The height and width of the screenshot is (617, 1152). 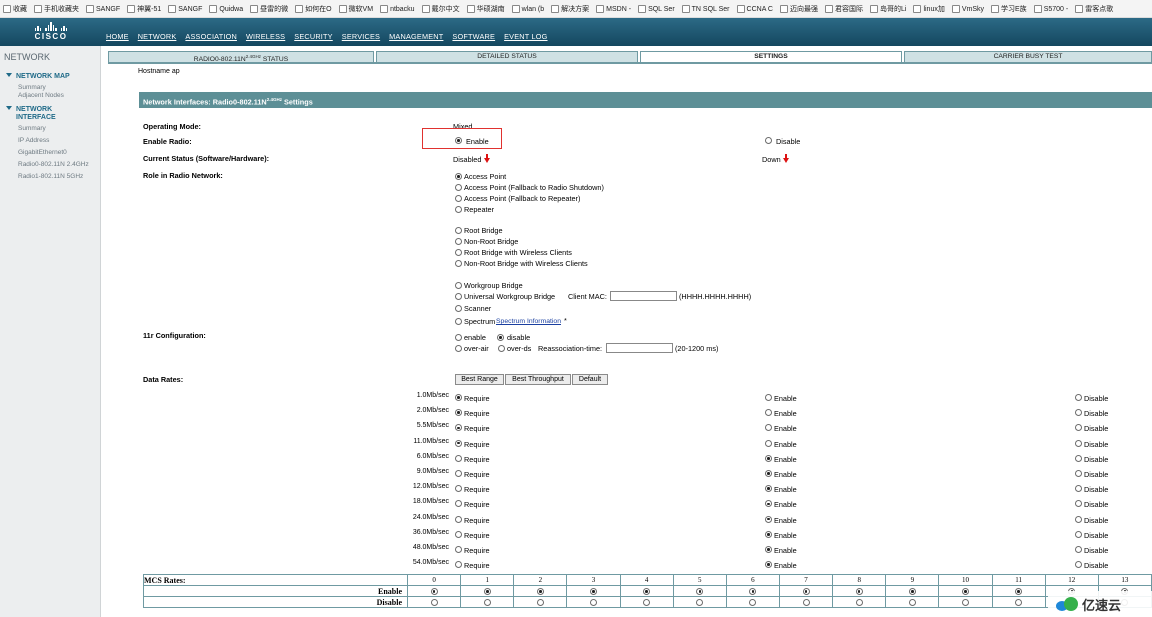 What do you see at coordinates (458, 308) in the screenshot?
I see `role-scanner-radio` at bounding box center [458, 308].